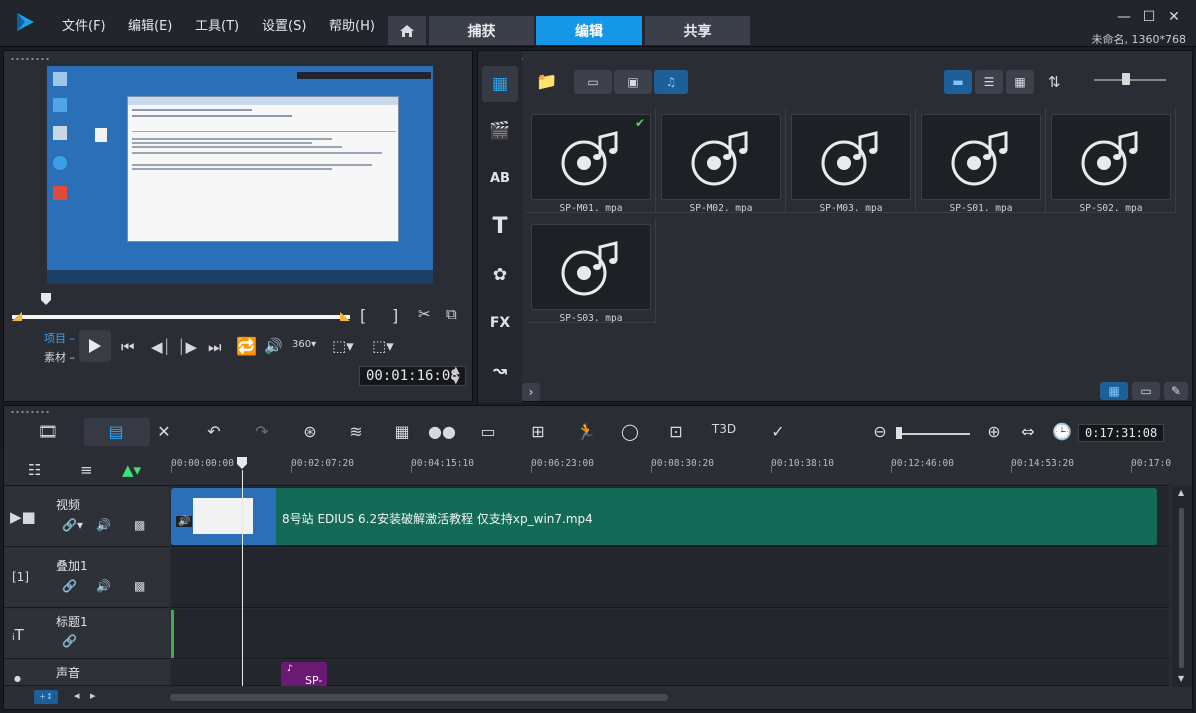  I want to click on horizontal-scrollbar, so click(419, 697).